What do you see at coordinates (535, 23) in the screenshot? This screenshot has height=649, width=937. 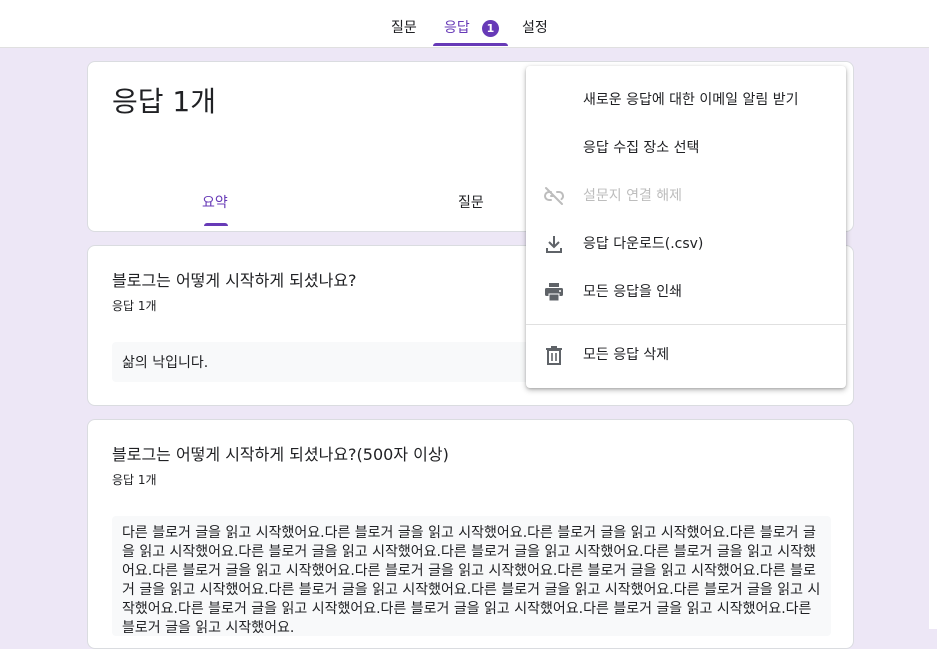 I see `tab-settings: 설정` at bounding box center [535, 23].